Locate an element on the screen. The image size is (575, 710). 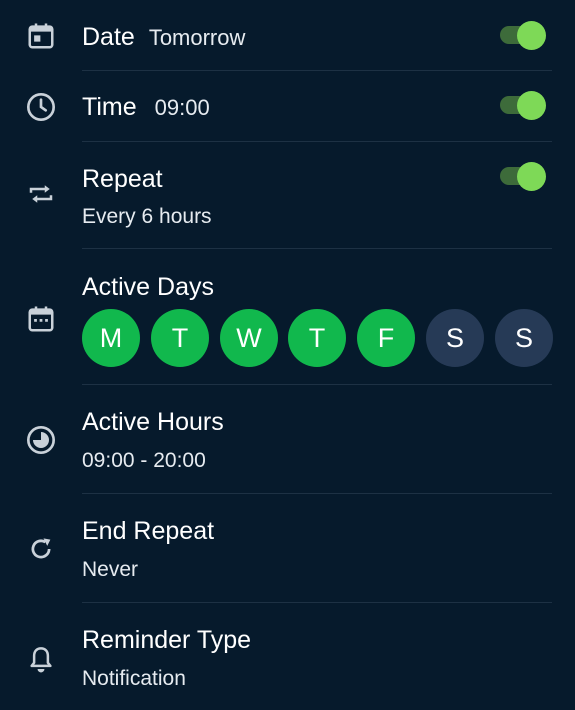
day-selector: MTWTFSS is located at coordinates (319, 338).